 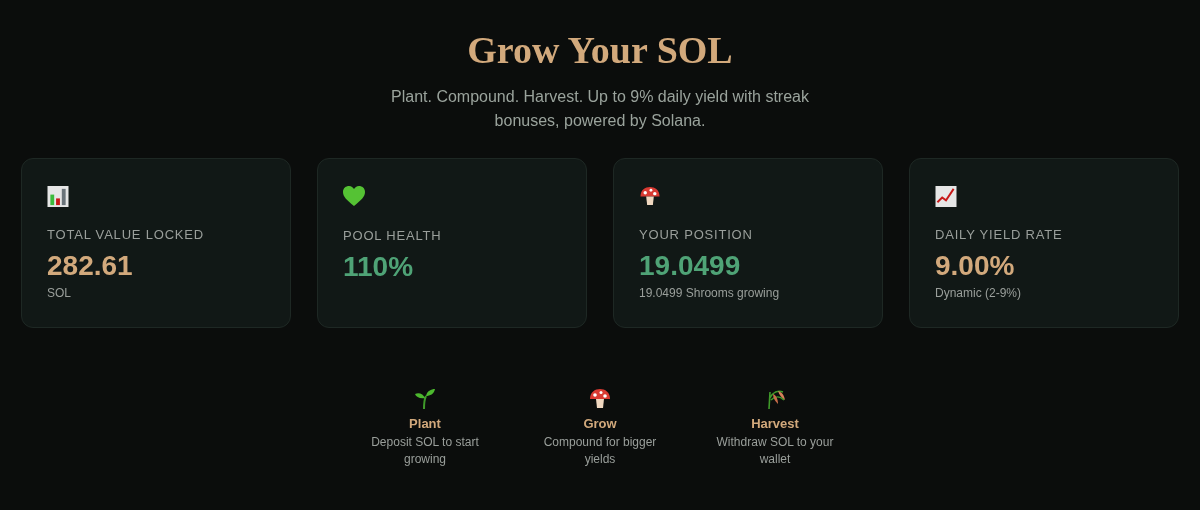 What do you see at coordinates (600, 50) in the screenshot?
I see `page-title: Grow Your SOL` at bounding box center [600, 50].